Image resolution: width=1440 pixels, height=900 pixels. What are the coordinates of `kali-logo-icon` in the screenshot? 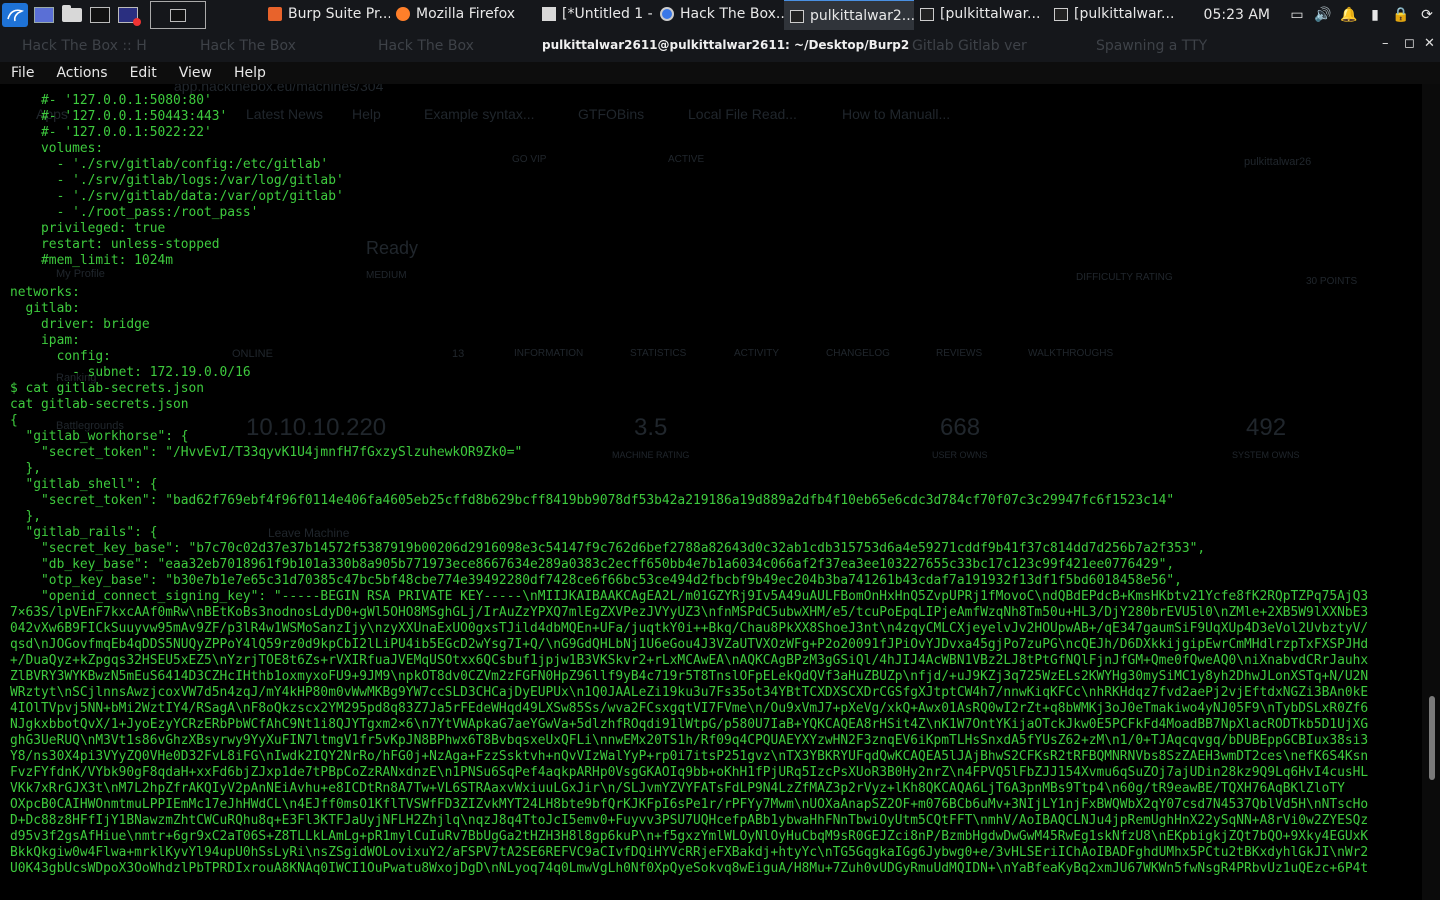 It's located at (15, 15).